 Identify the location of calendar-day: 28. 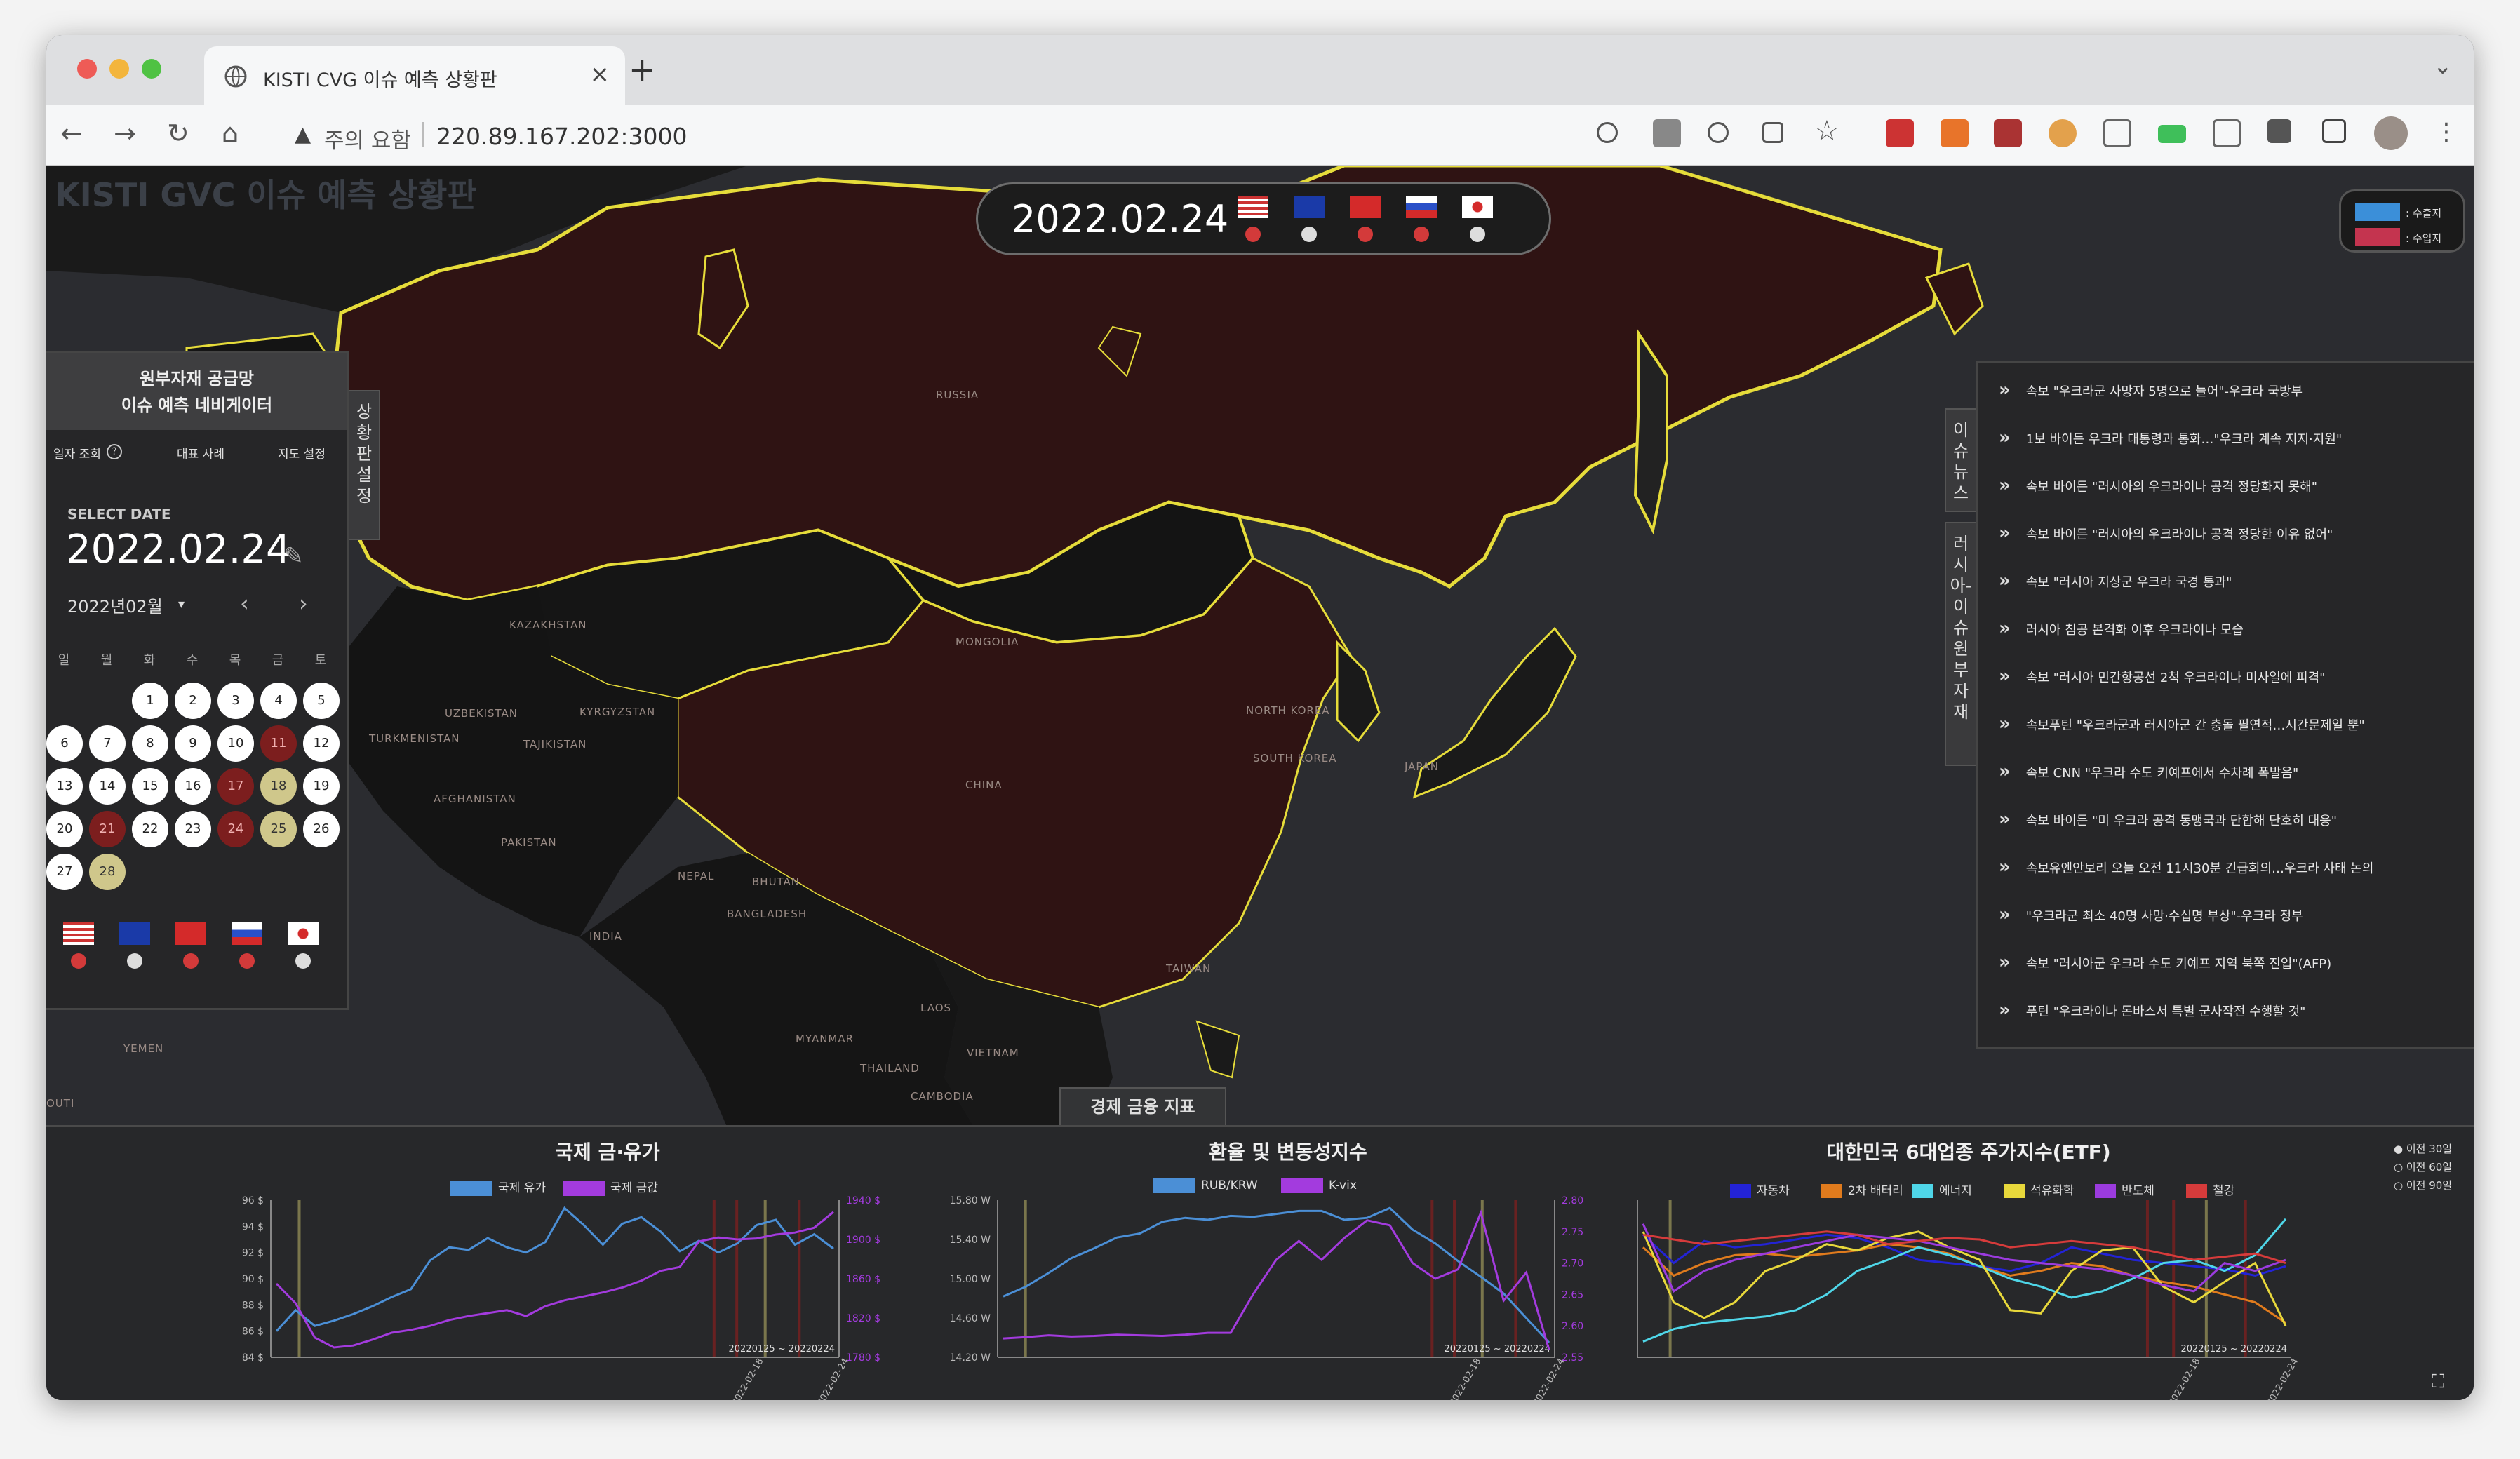
(107, 872).